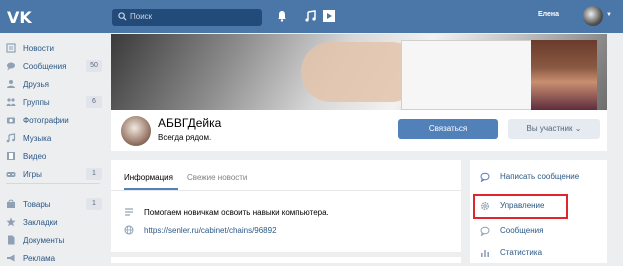 Image resolution: width=623 pixels, height=266 pixels. I want to click on group-website-link: https://senler.ru/cabinet/chains/96892, so click(210, 230).